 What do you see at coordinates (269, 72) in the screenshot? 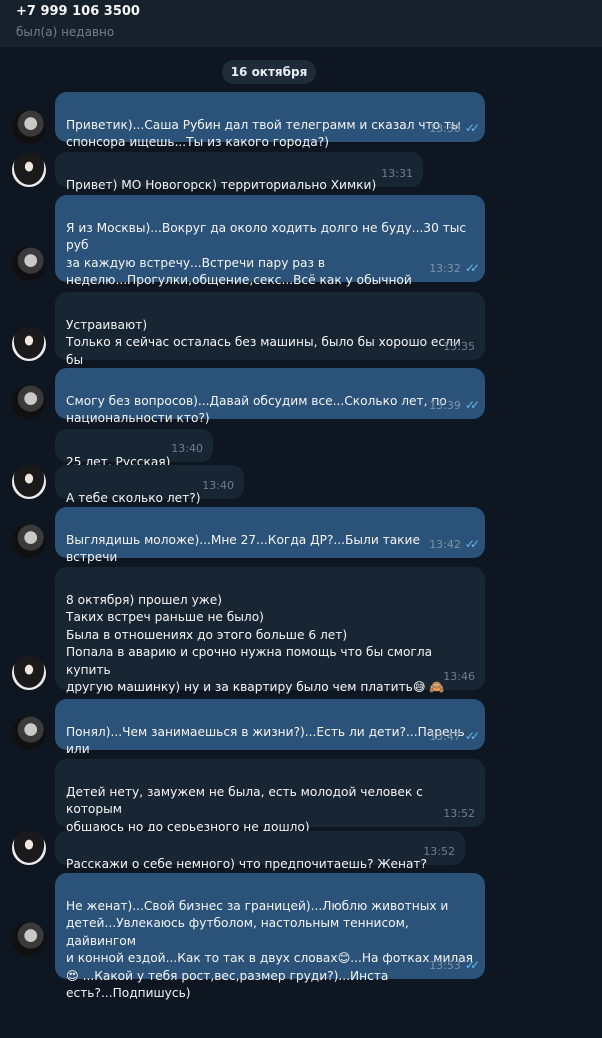
I see `date-separator: 16 октября` at bounding box center [269, 72].